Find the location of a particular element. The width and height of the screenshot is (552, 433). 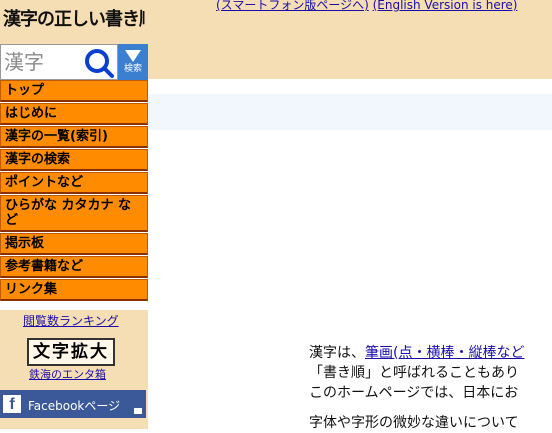

text-enlarge-button: 文字拡大 is located at coordinates (71, 352).